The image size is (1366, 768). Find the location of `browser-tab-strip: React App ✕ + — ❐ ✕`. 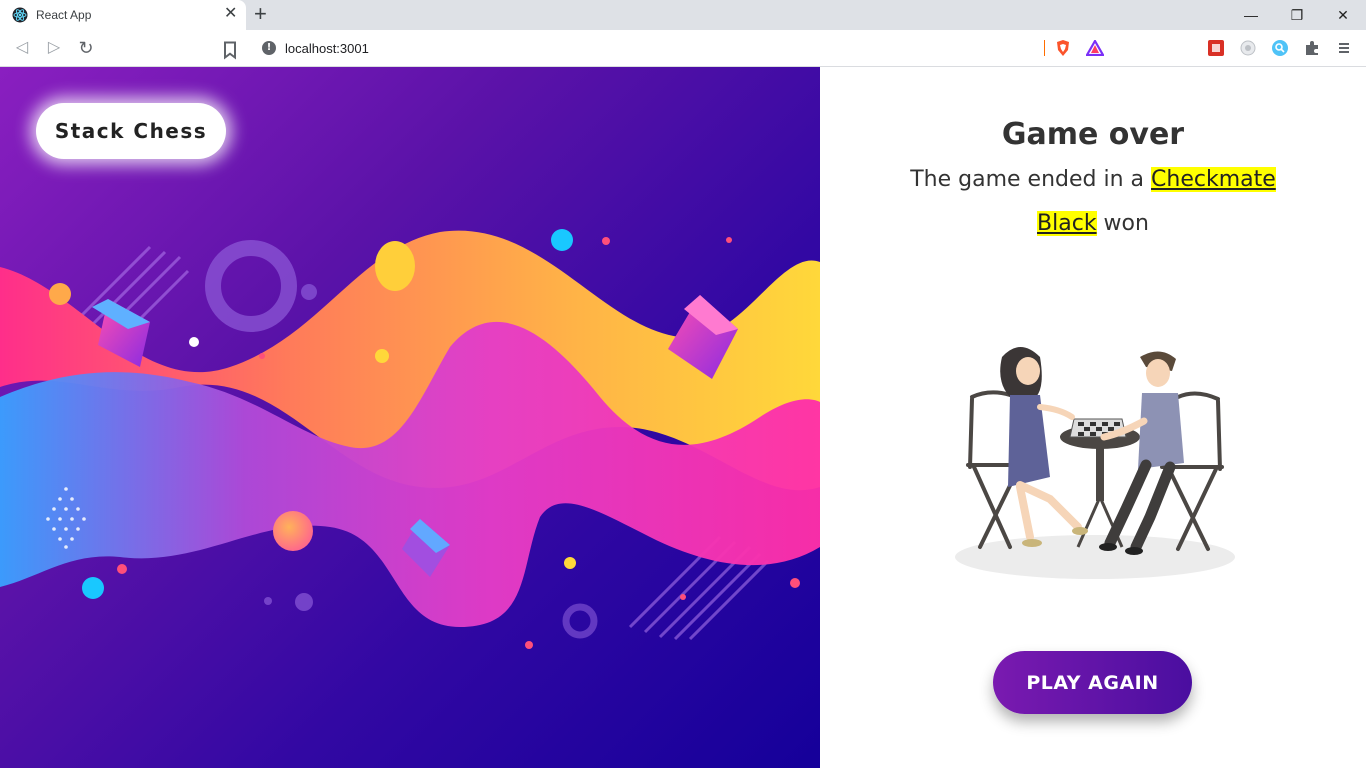

browser-tab-strip: React App ✕ + — ❐ ✕ is located at coordinates (683, 15).